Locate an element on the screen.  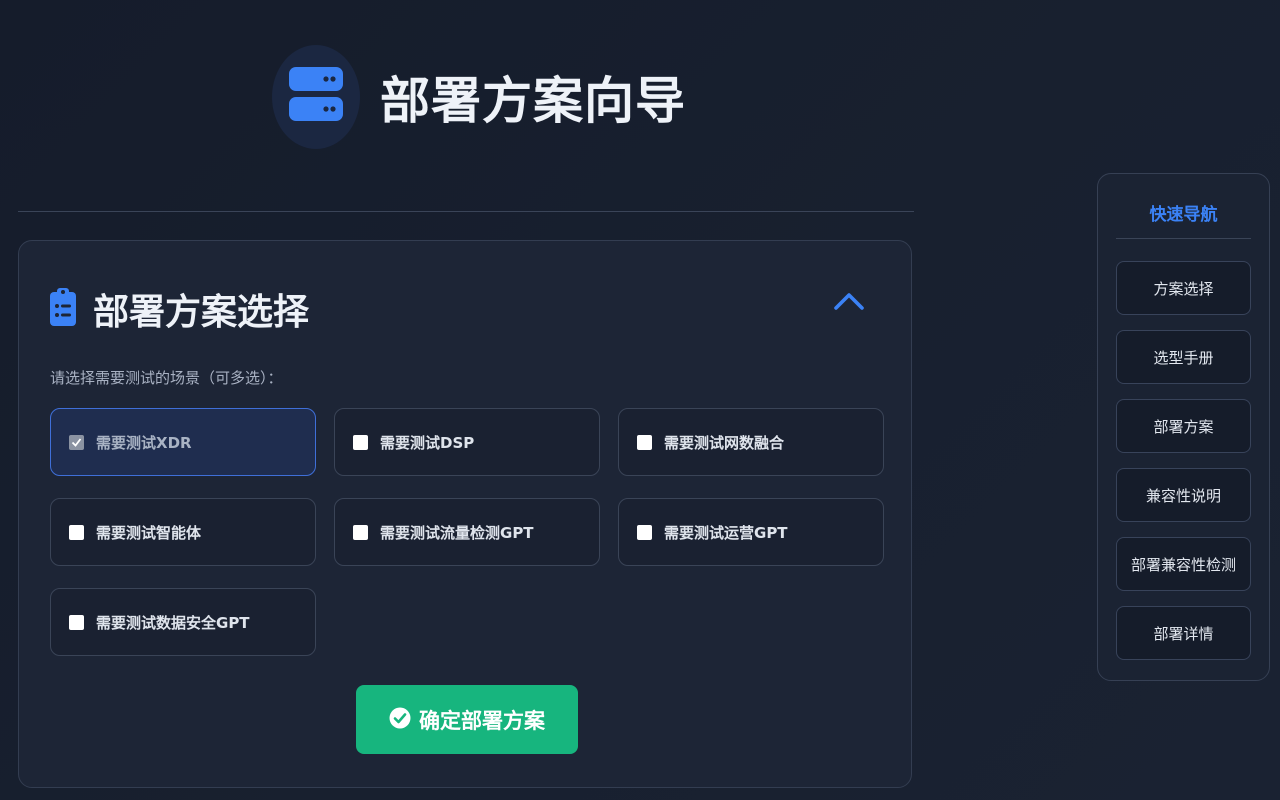
option-label: 需要测试DSP is located at coordinates (427, 442).